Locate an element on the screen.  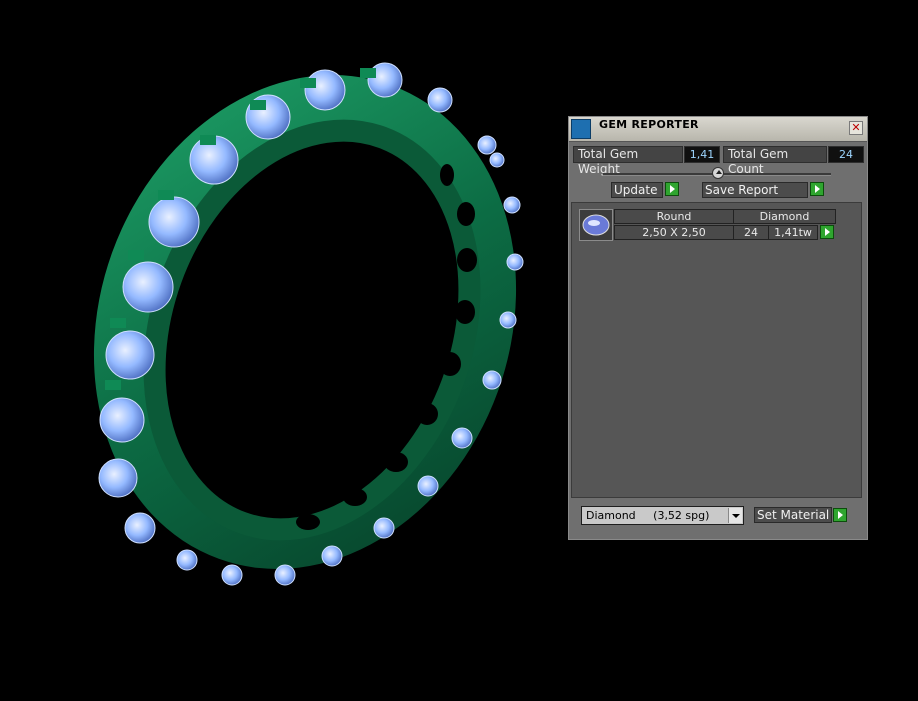
save-report-go-icon is located at coordinates (817, 189).